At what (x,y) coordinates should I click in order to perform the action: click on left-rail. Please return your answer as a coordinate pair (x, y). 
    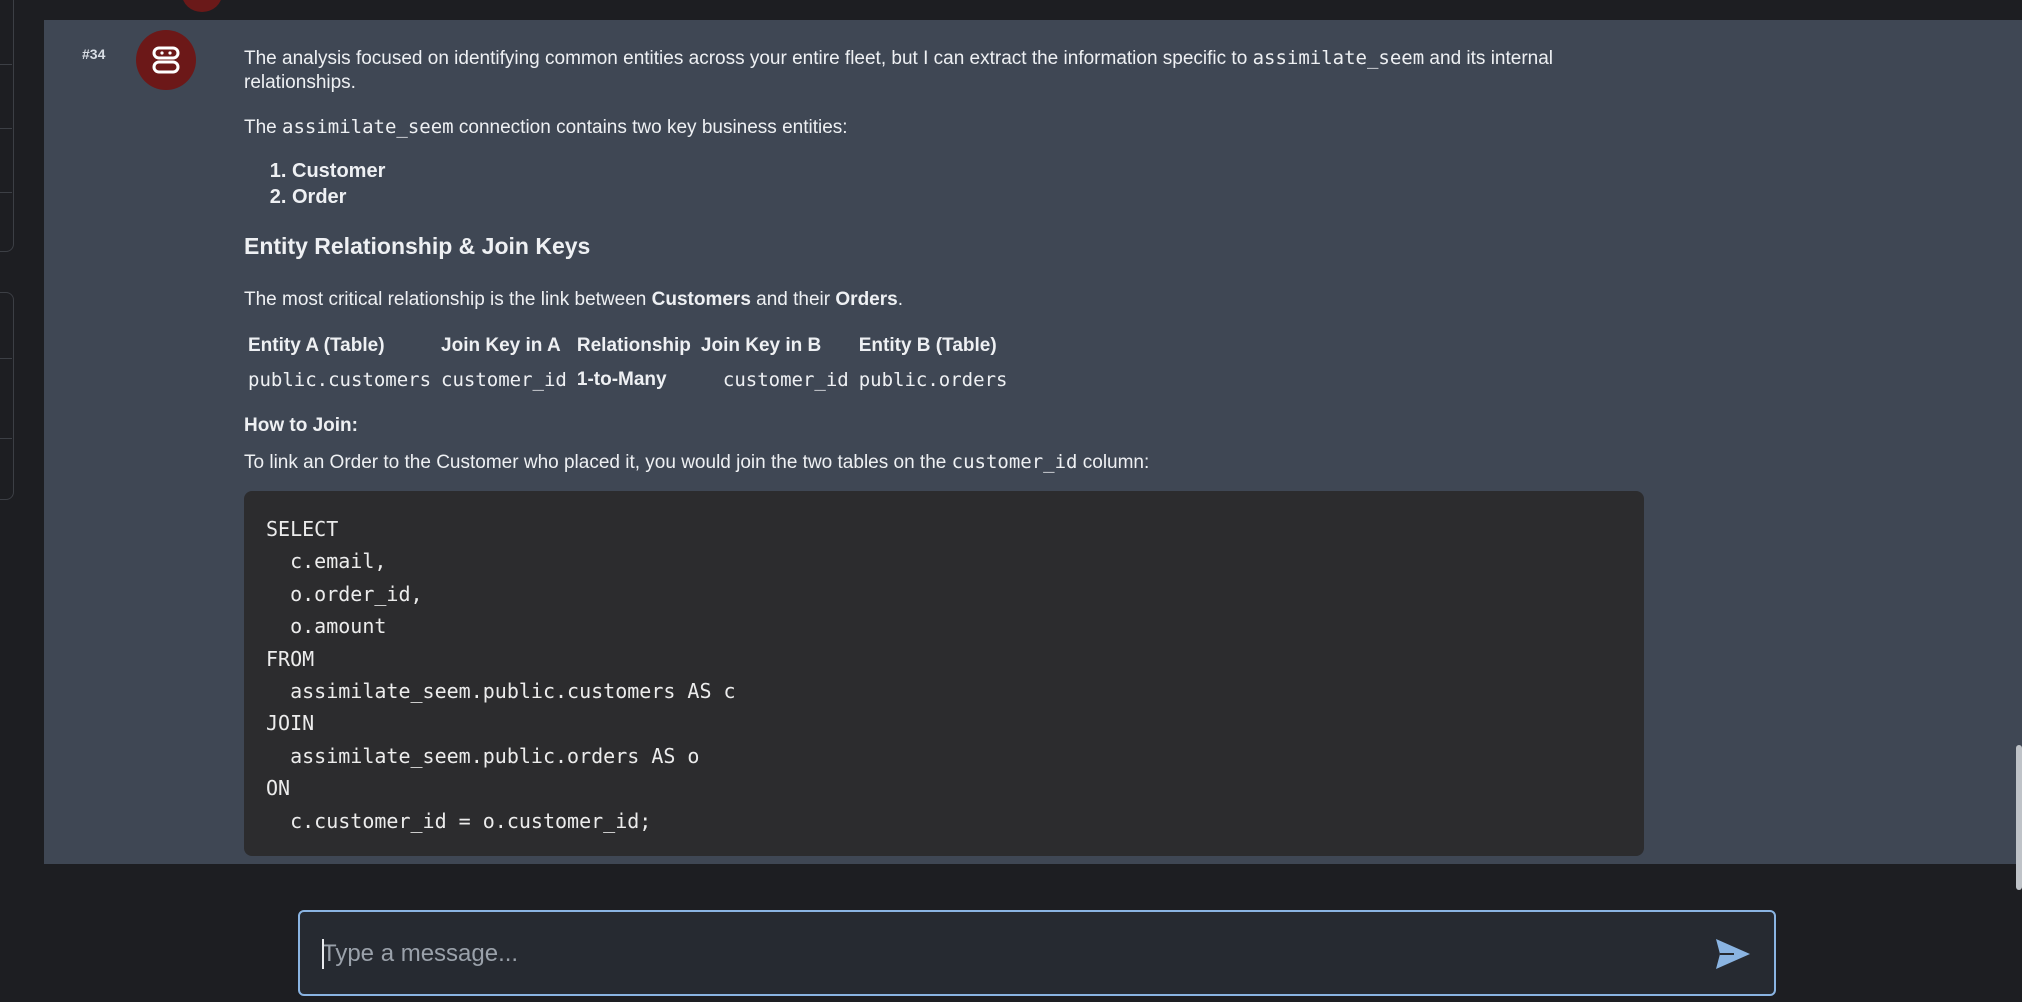
    Looking at the image, I should click on (8, 501).